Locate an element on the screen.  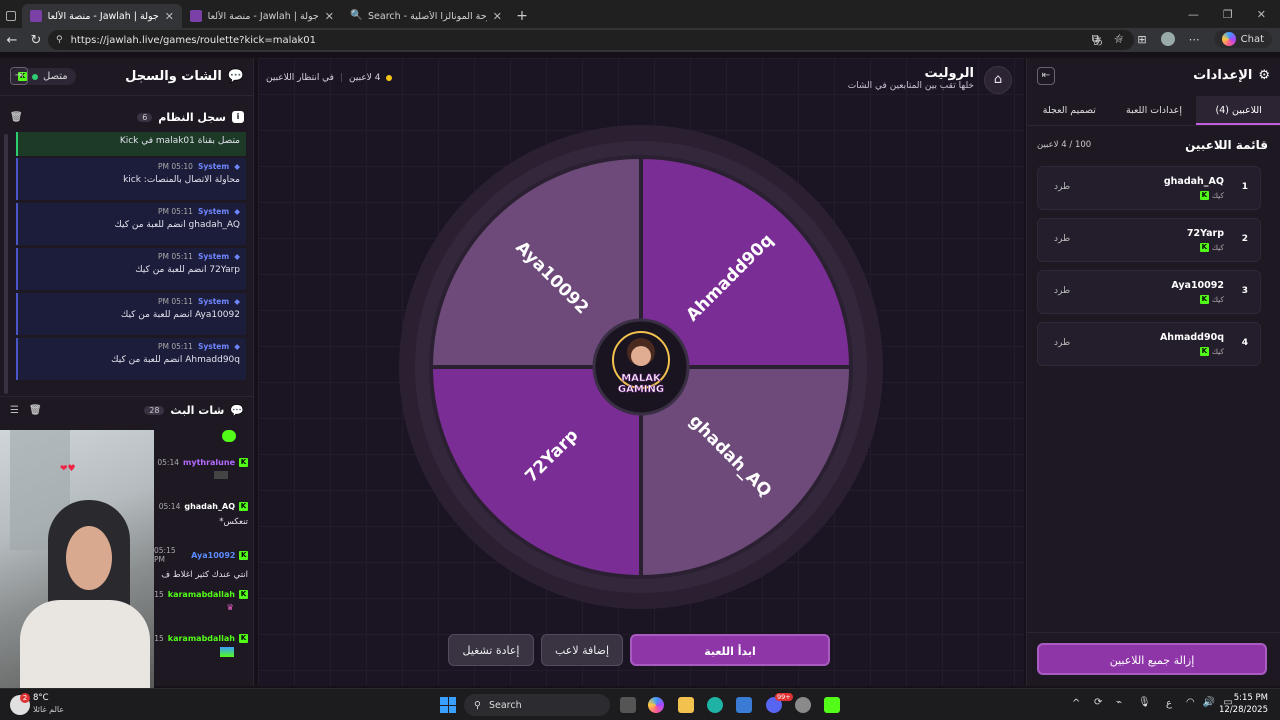
weather-text: عالم غائلا is located at coordinates (49, 709).